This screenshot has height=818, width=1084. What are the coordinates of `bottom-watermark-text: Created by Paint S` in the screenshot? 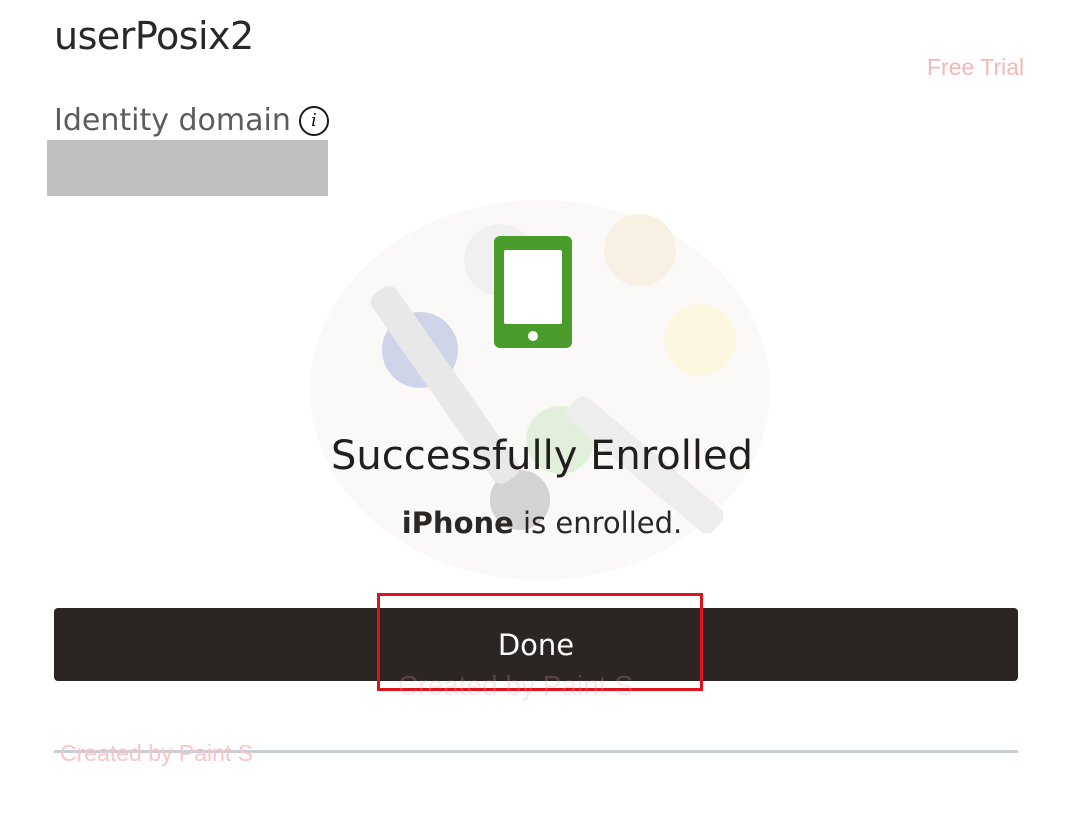 It's located at (157, 753).